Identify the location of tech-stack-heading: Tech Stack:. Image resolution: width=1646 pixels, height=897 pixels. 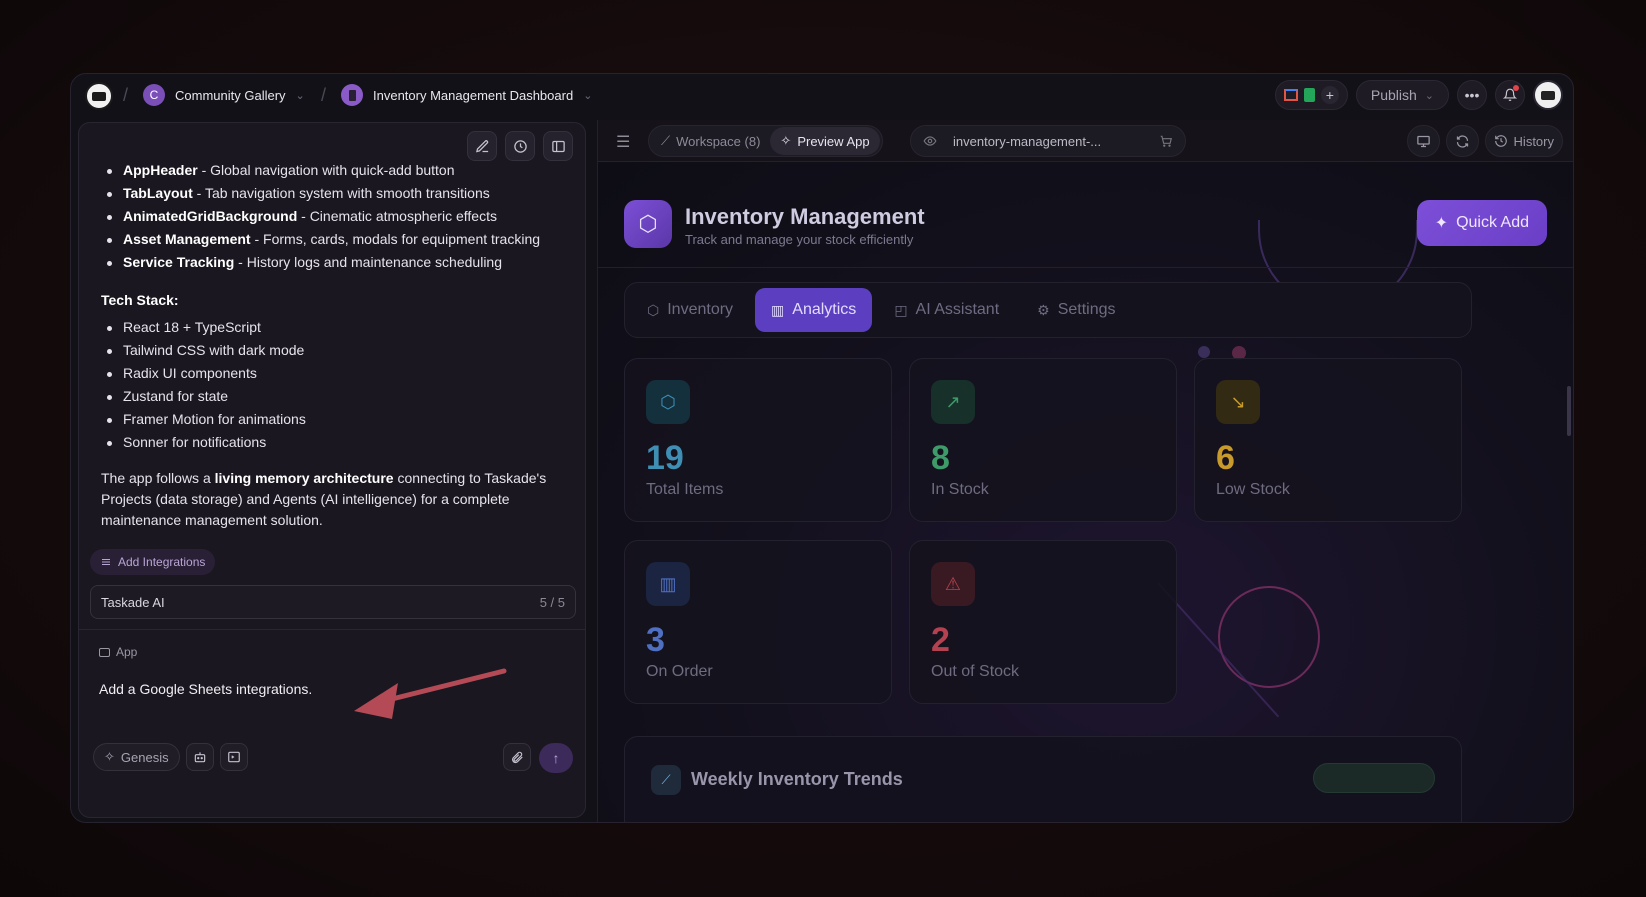
(140, 300).